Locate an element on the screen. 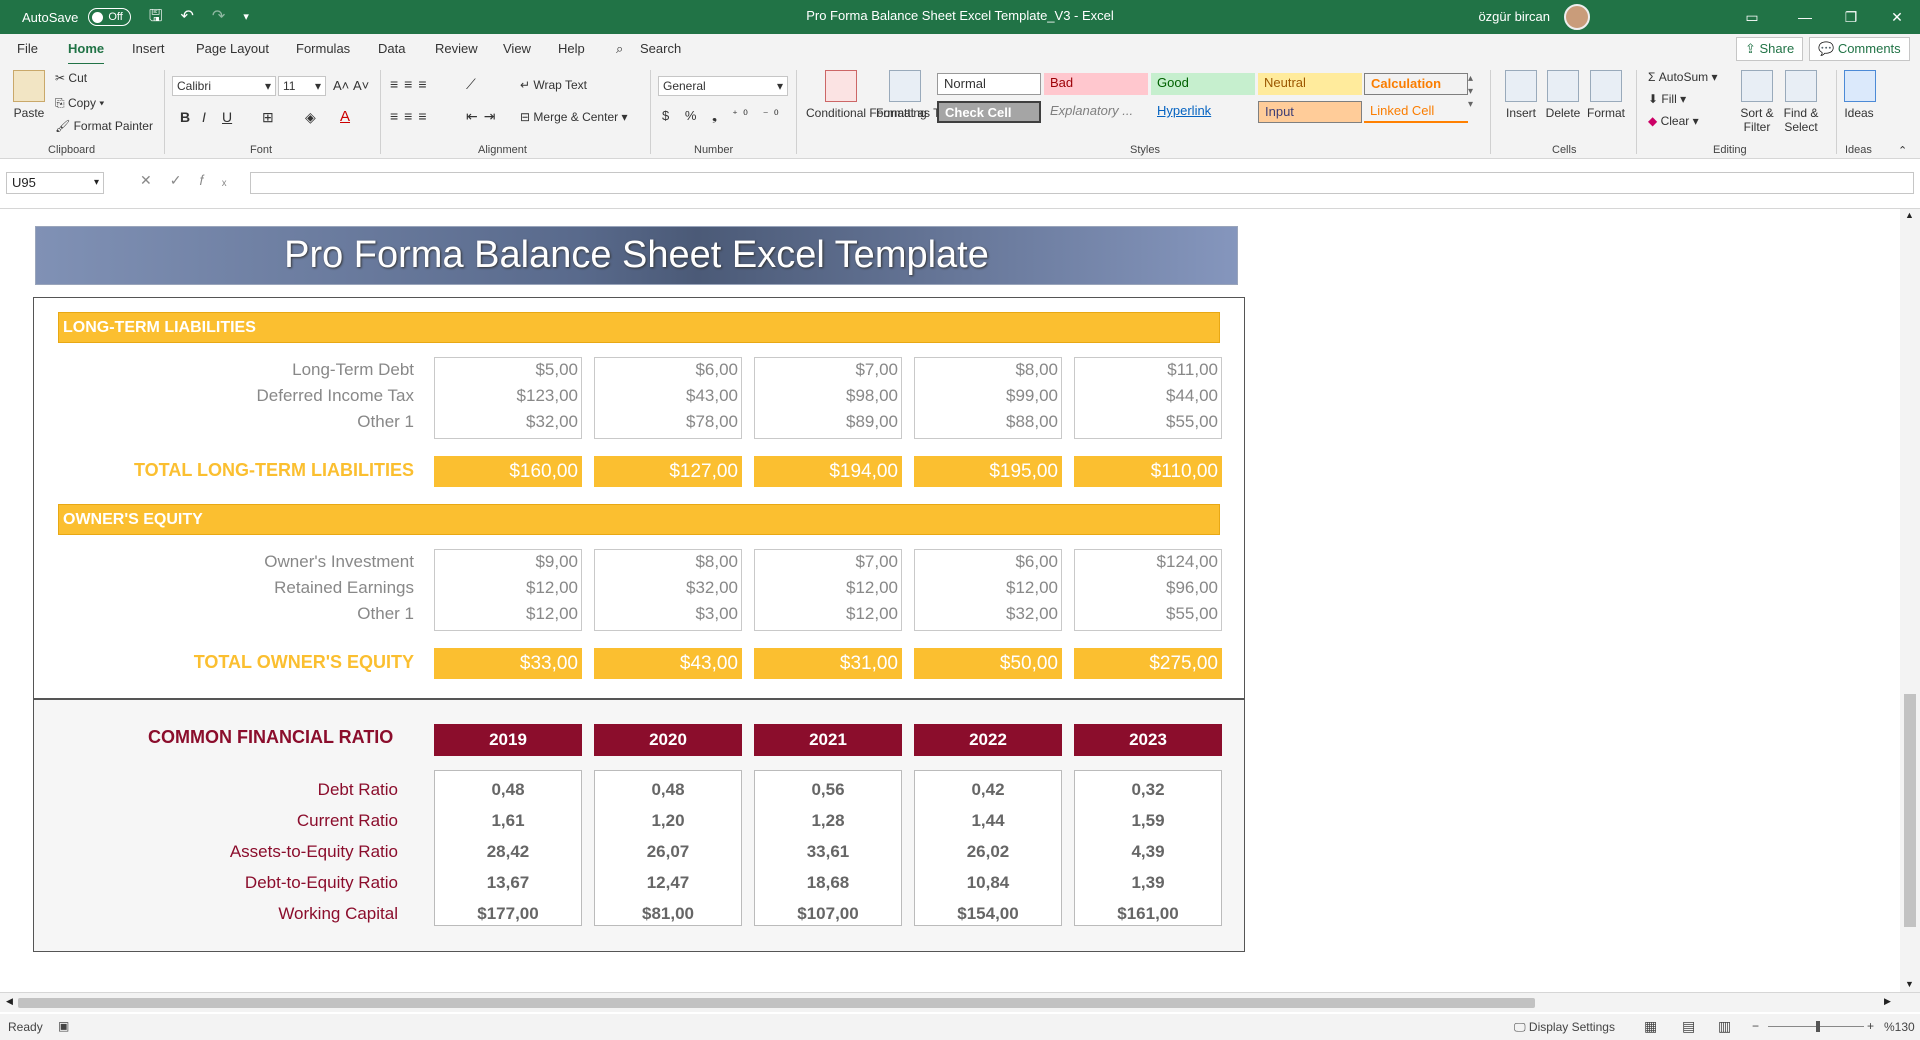 The image size is (1920, 1040). format-painter-button: 🖌 Format Painter is located at coordinates (104, 126).